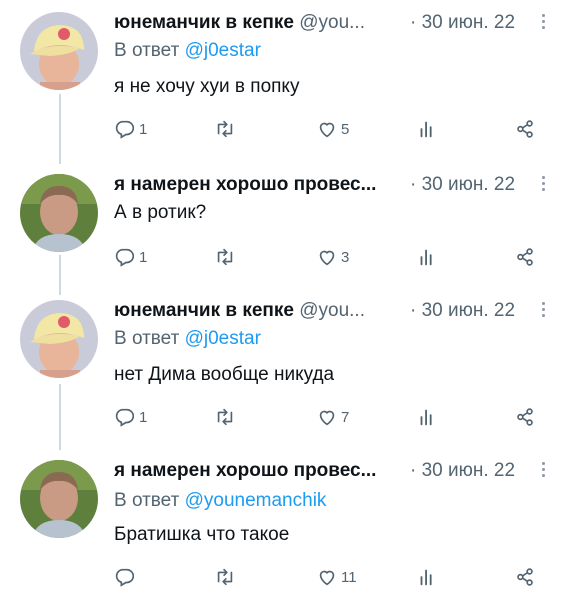 This screenshot has width=576, height=604. What do you see at coordinates (345, 417) in the screenshot?
I see `like-count: 7` at bounding box center [345, 417].